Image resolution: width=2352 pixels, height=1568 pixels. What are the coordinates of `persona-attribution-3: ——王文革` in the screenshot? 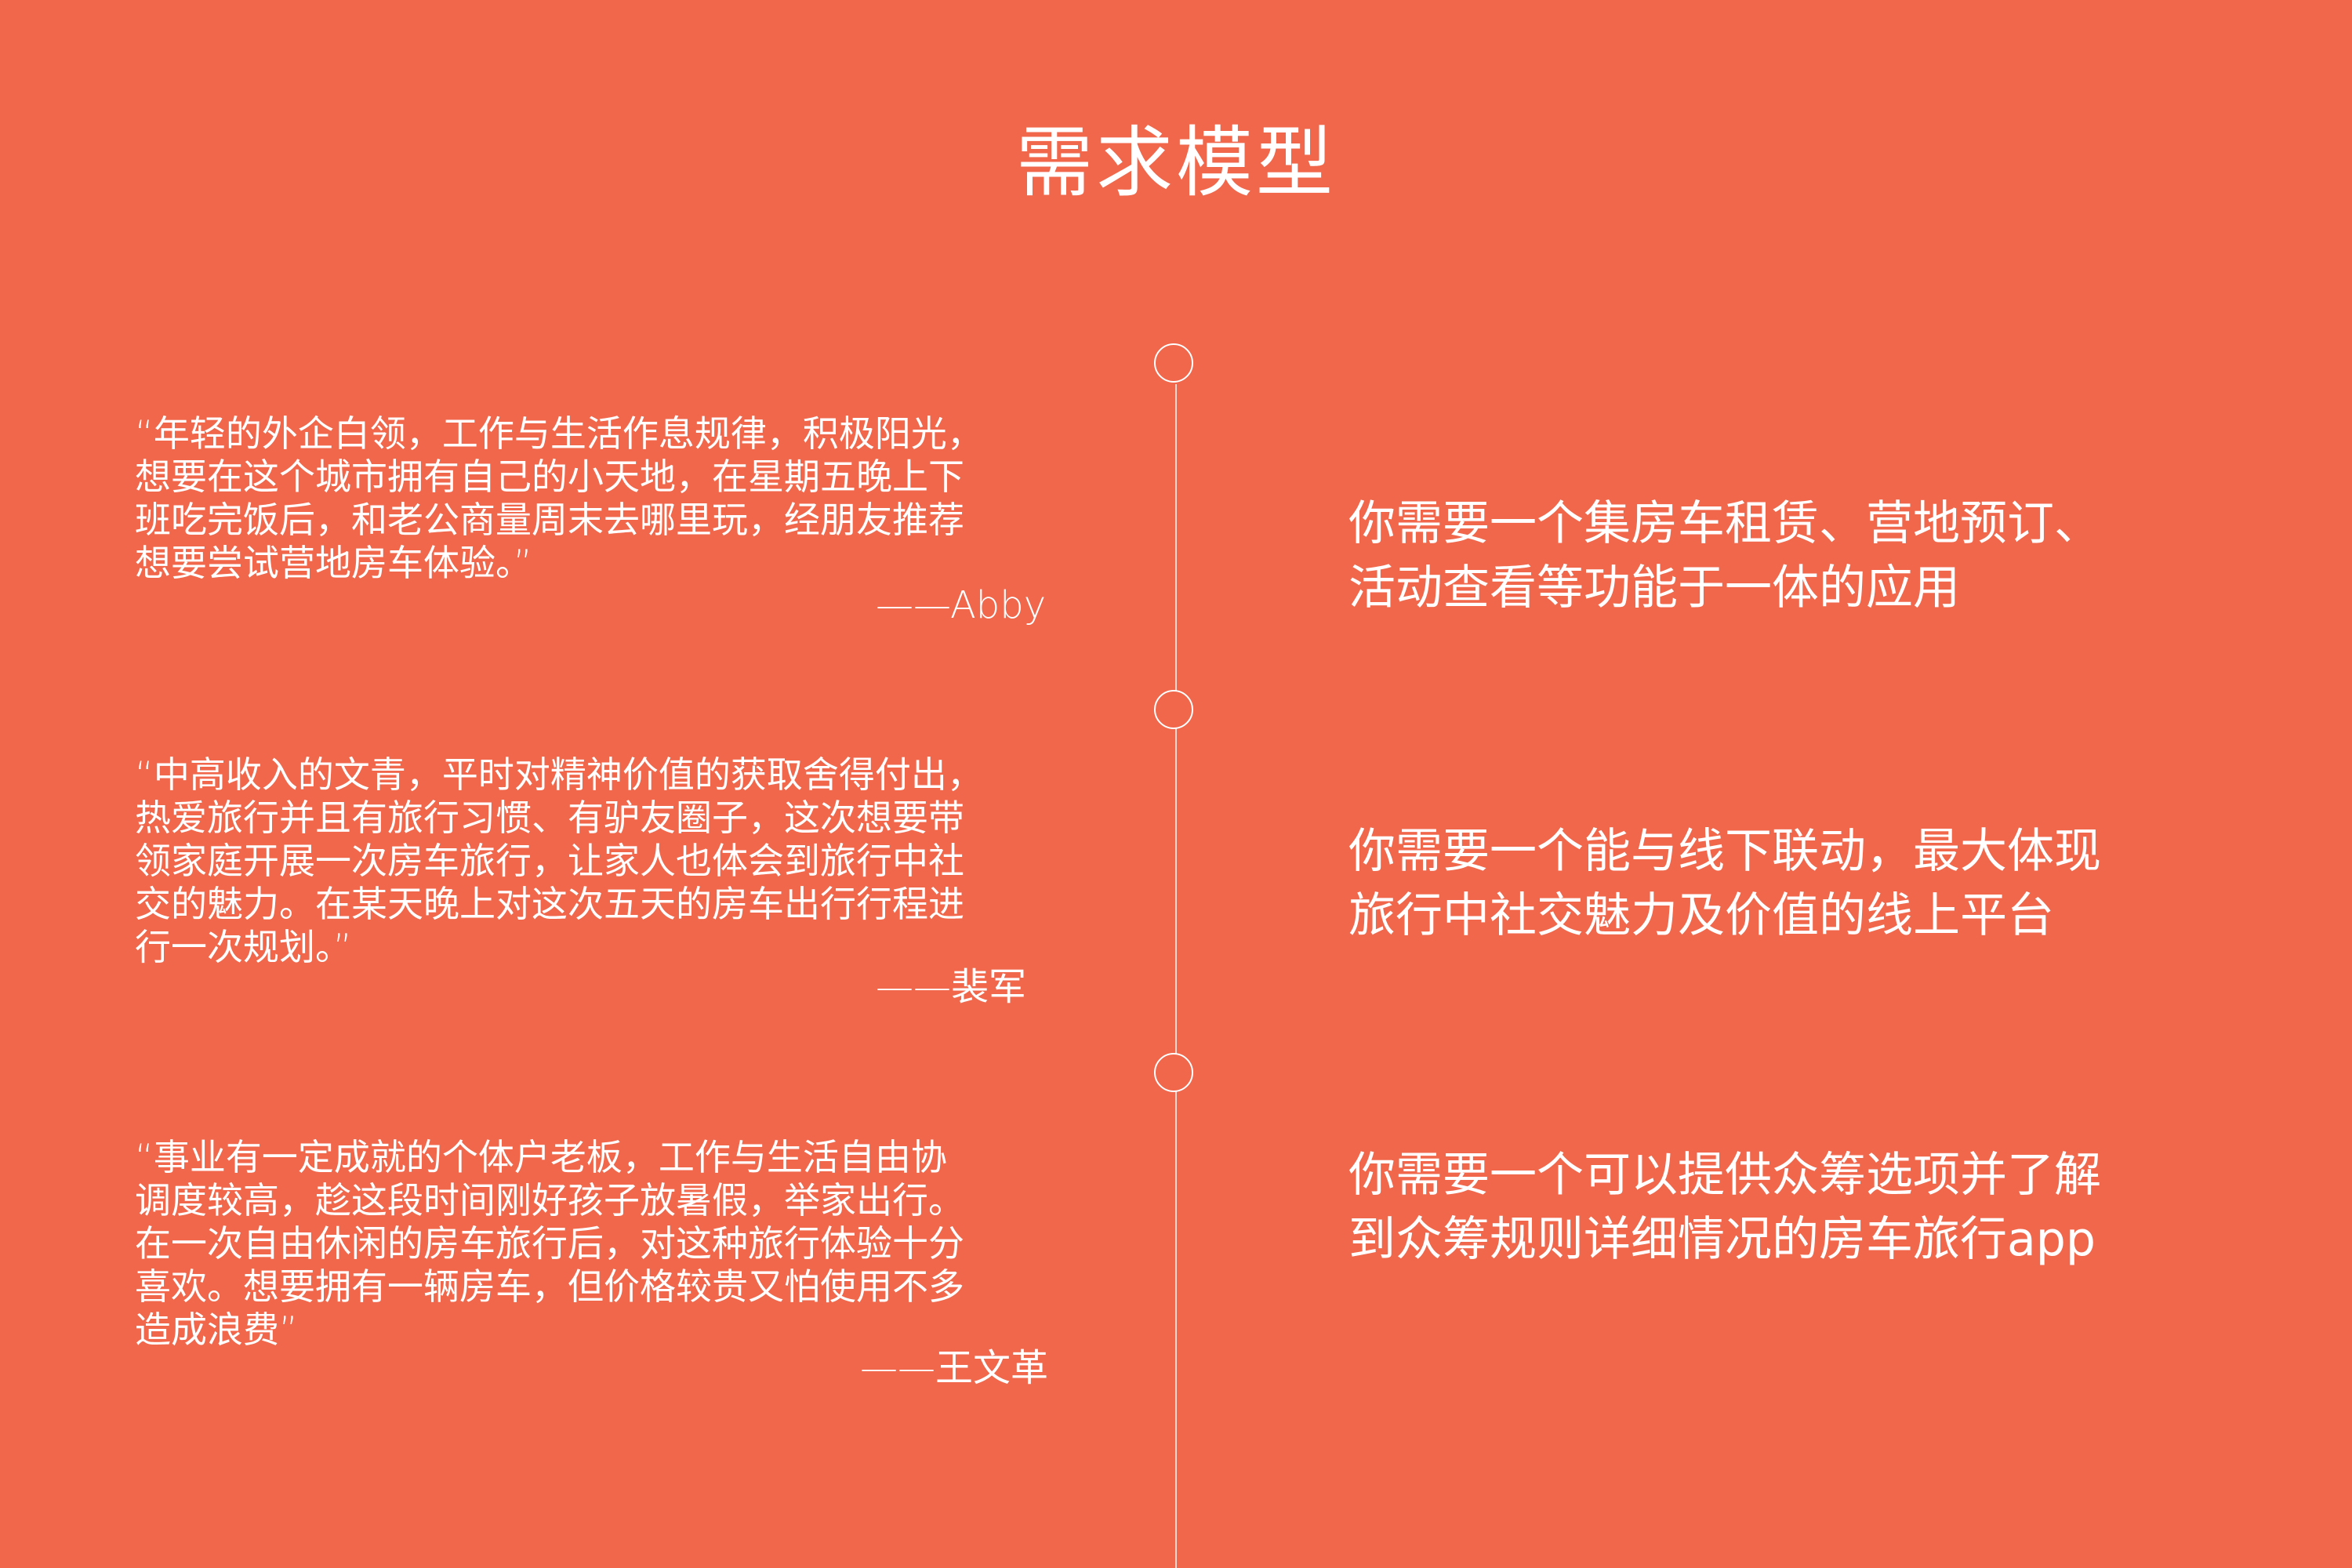 It's located at (954, 1368).